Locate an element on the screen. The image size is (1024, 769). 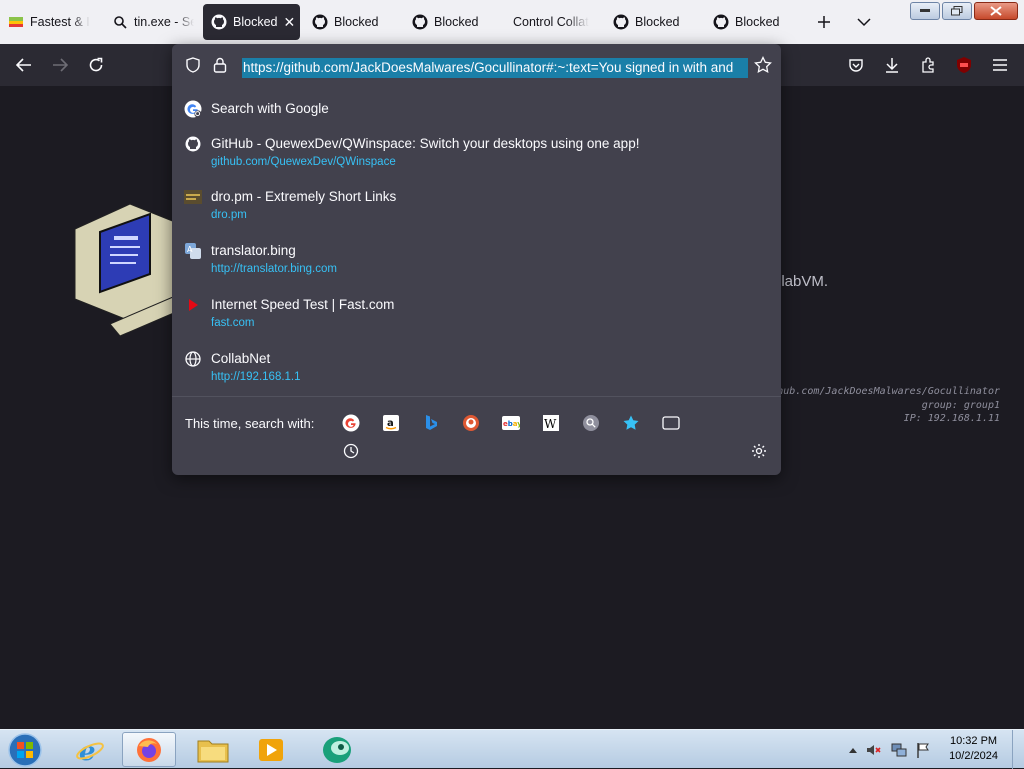
bookmark-star-icon is located at coordinates (763, 67).